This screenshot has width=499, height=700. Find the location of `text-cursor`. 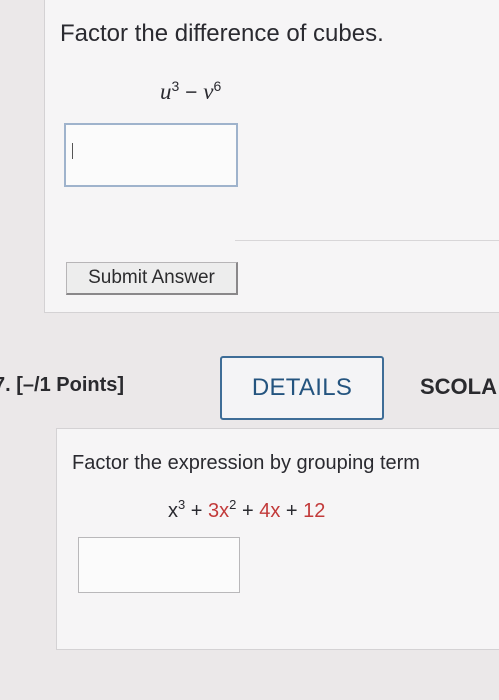

text-cursor is located at coordinates (72, 151).